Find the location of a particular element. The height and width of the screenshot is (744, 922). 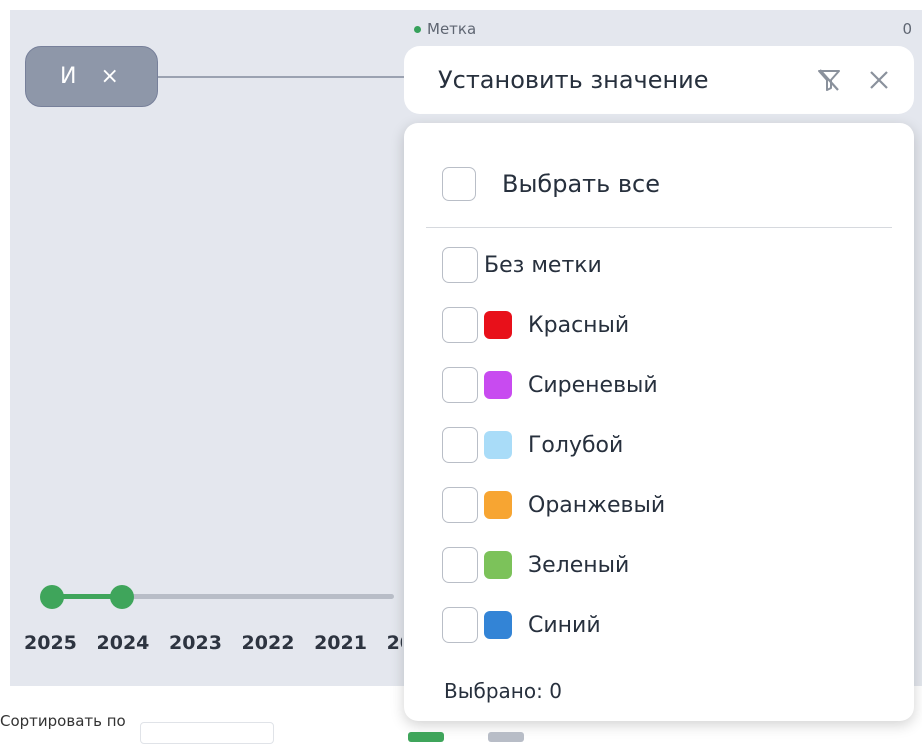

chip-close-icon: × is located at coordinates (109, 76).